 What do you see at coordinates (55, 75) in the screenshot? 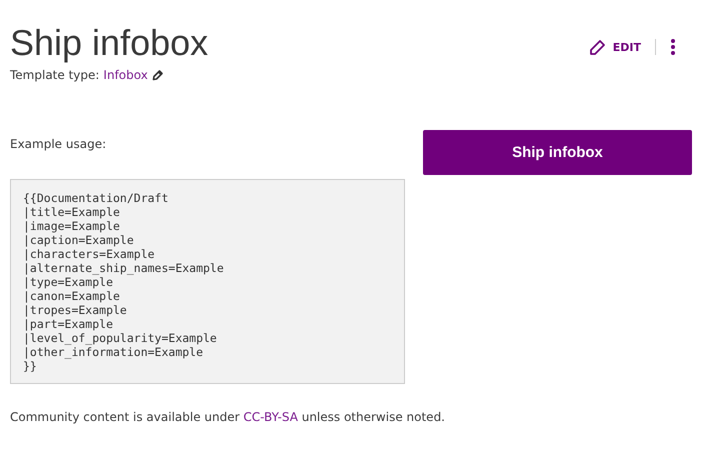
I see `template-type-label: Template type:` at bounding box center [55, 75].